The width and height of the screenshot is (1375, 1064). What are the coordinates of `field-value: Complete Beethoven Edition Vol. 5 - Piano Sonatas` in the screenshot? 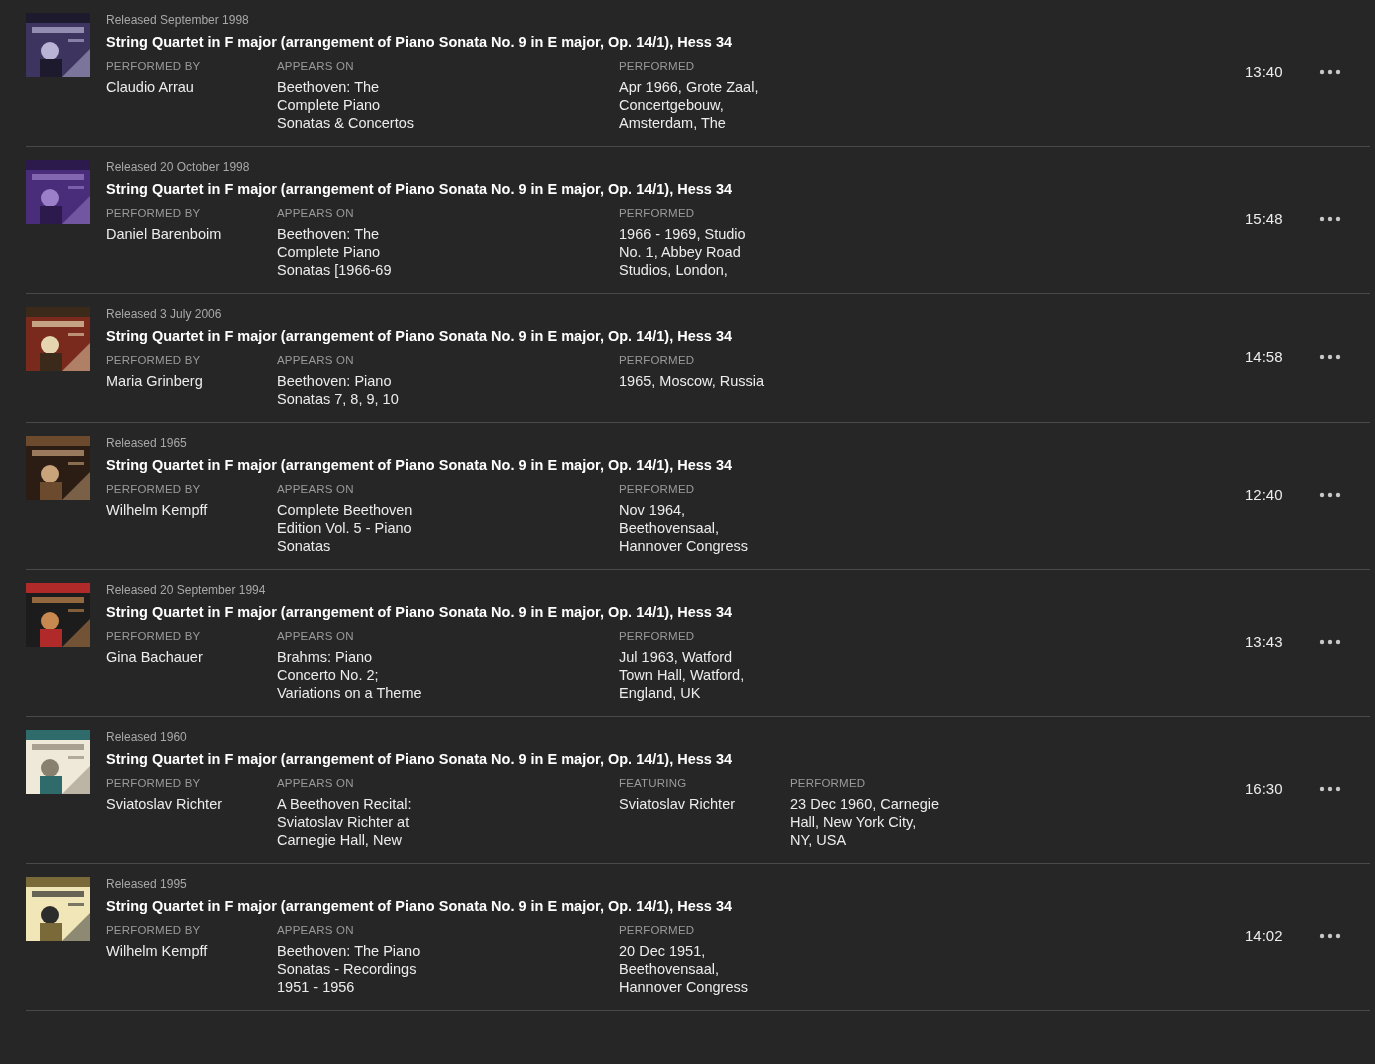 It's located at (352, 528).